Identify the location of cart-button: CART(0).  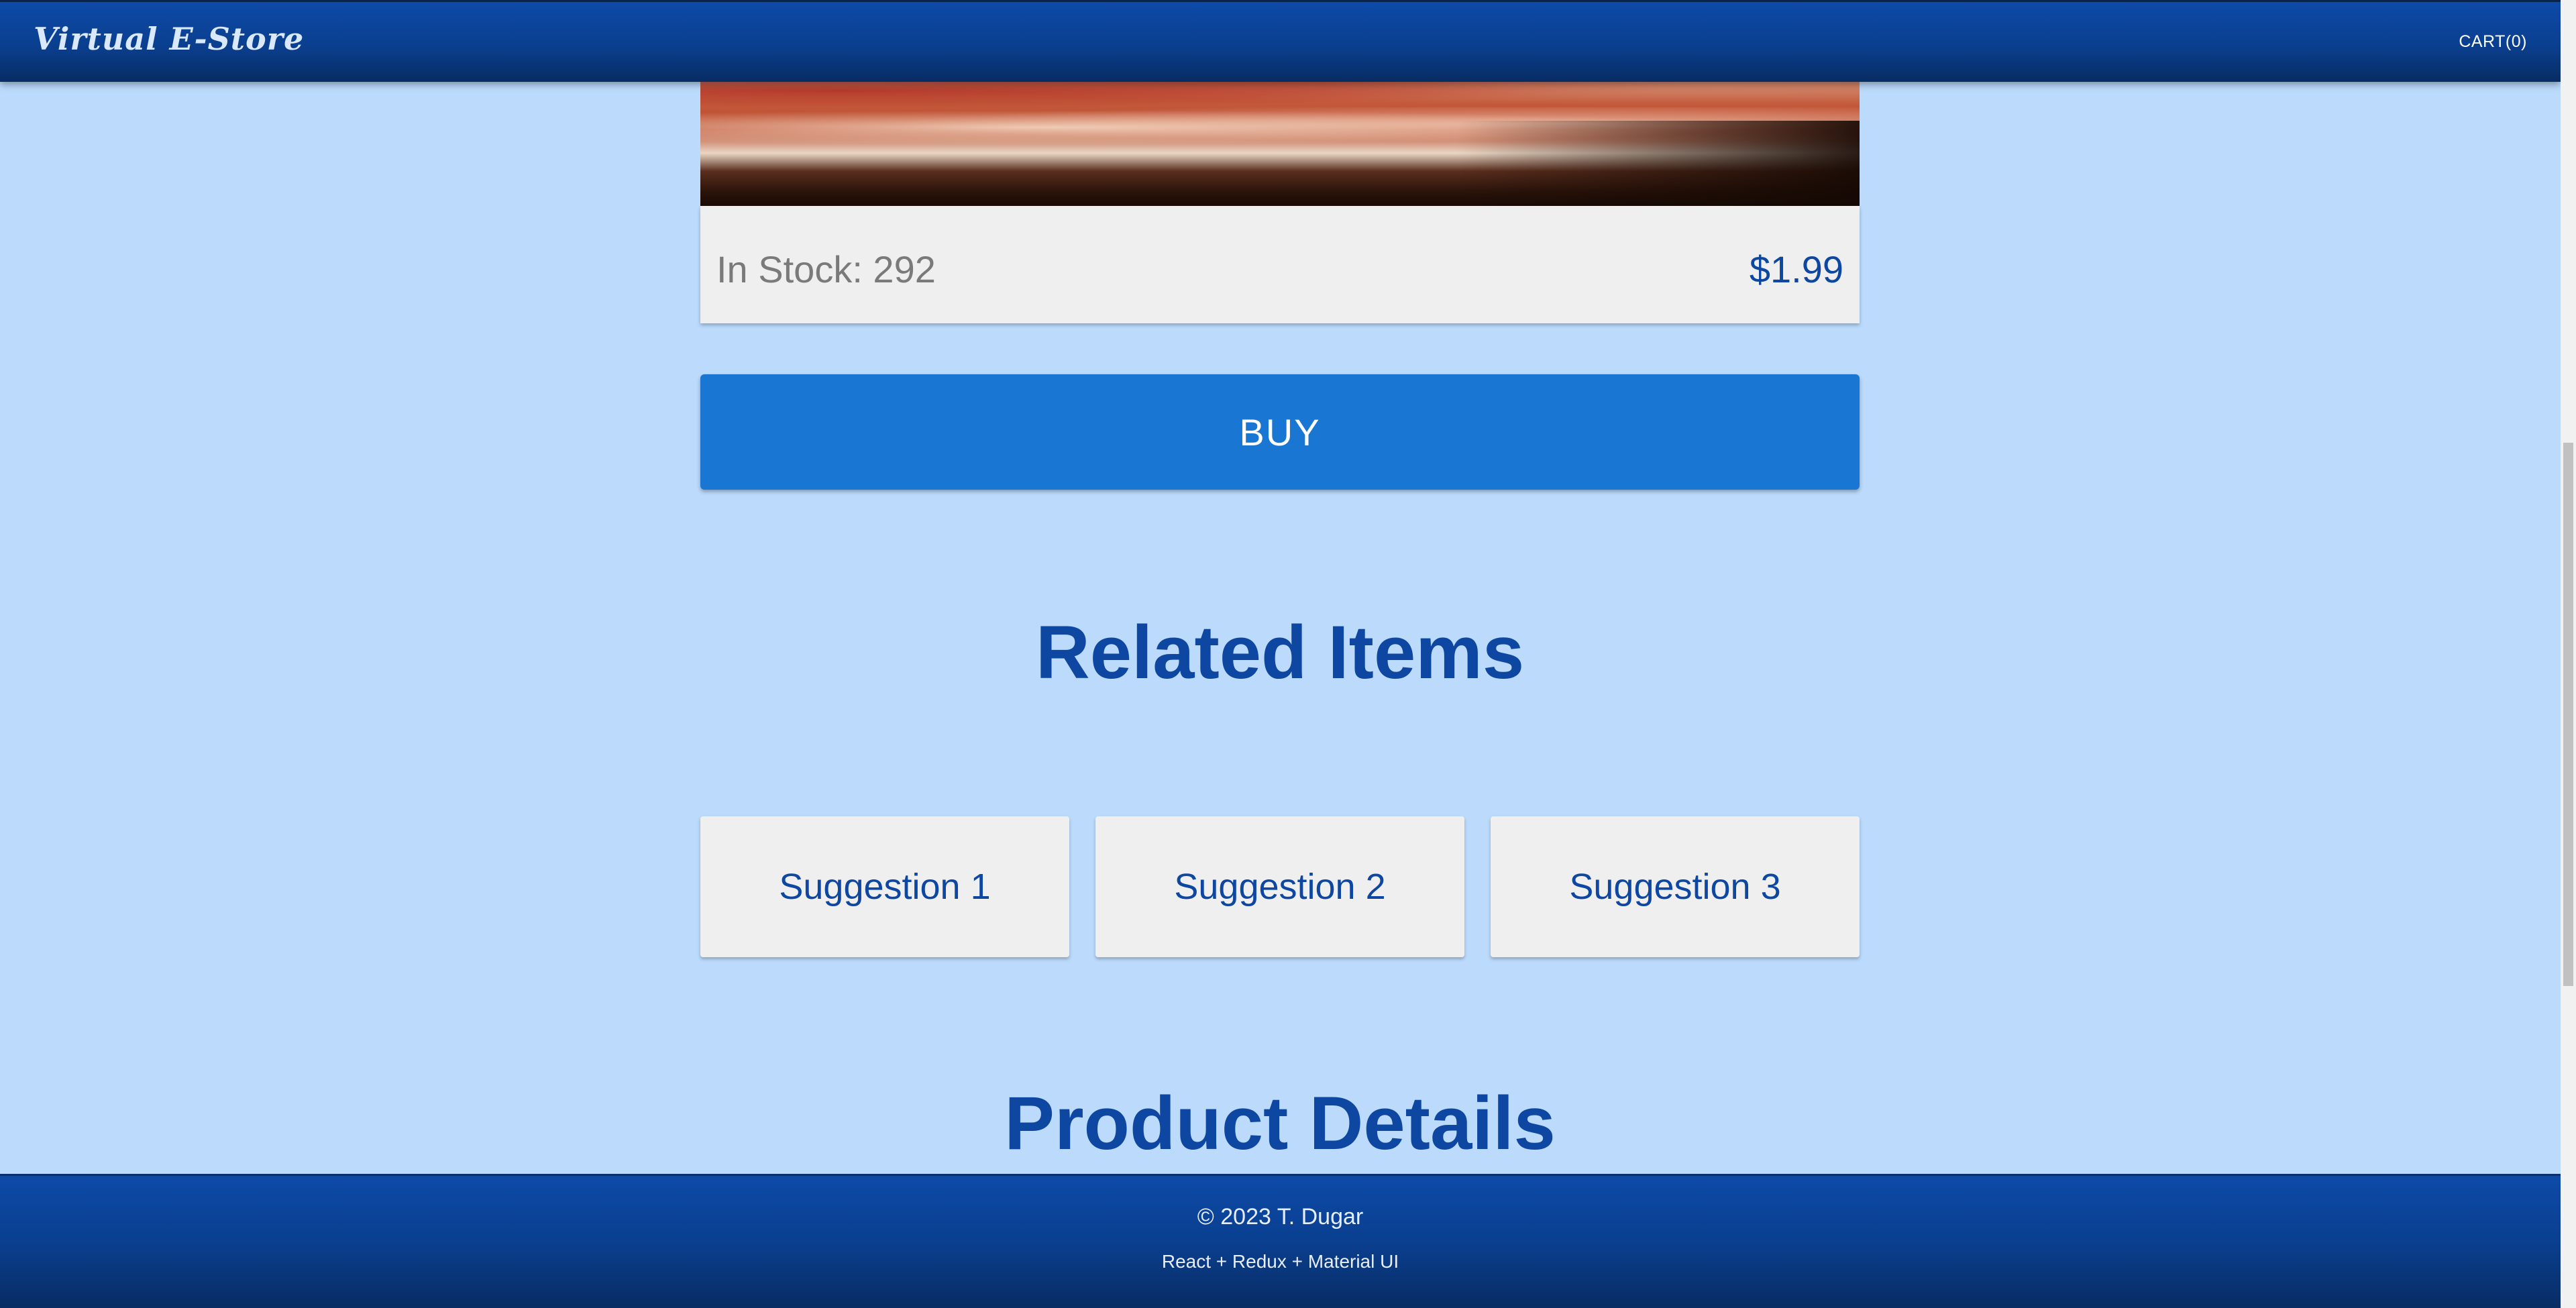
(2493, 42).